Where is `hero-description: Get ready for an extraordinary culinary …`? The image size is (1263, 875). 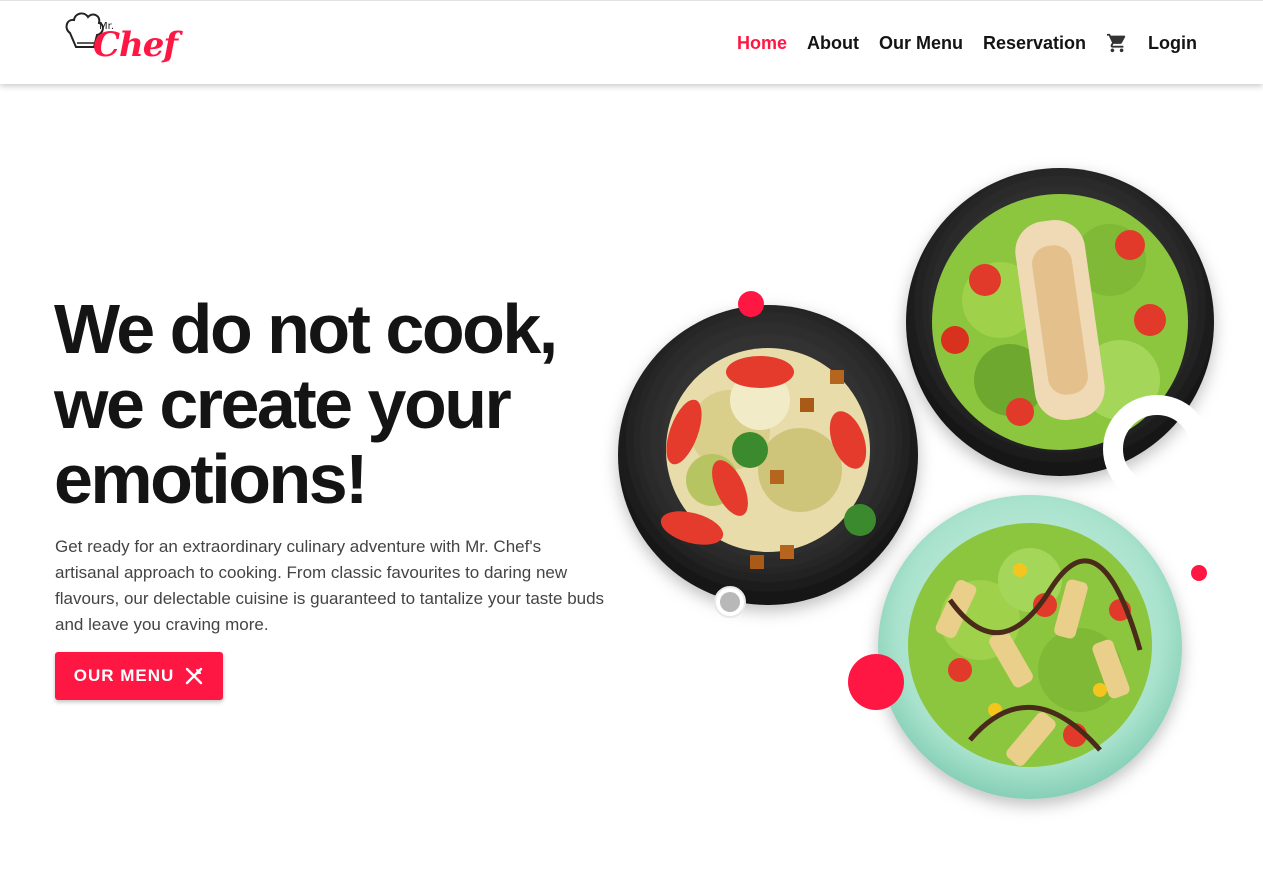
hero-description: Get ready for an extraordinary culinary … is located at coordinates (330, 585).